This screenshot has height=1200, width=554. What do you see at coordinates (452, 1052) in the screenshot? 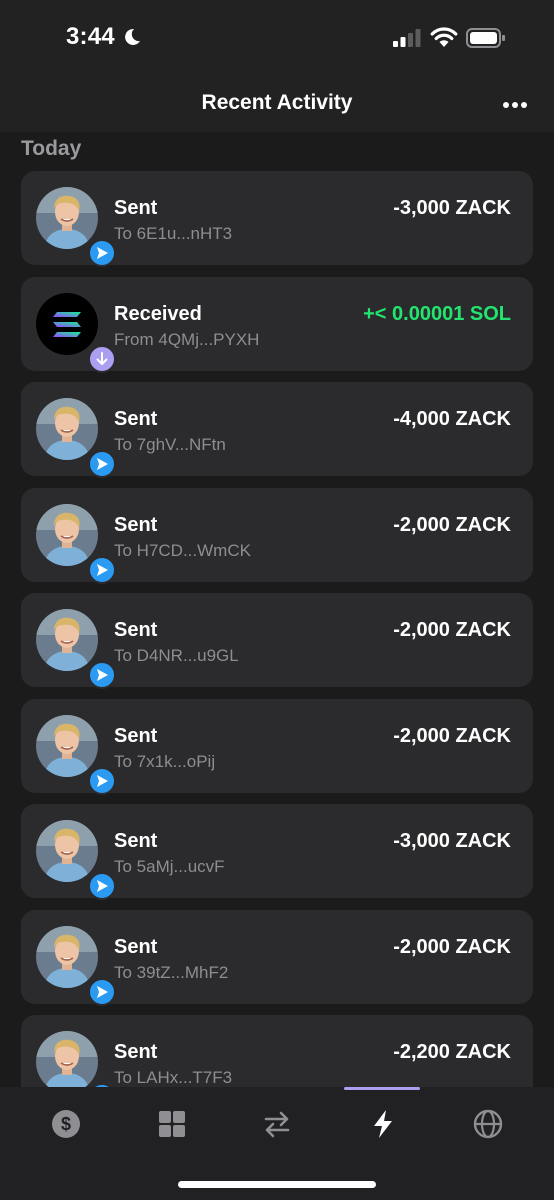
I see `transaction-amount: -2,200 ZACK` at bounding box center [452, 1052].